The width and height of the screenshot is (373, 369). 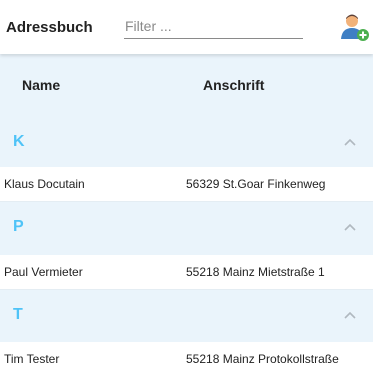 I want to click on contact-address: 56329 St.Goar Finkenweg, so click(x=256, y=184).